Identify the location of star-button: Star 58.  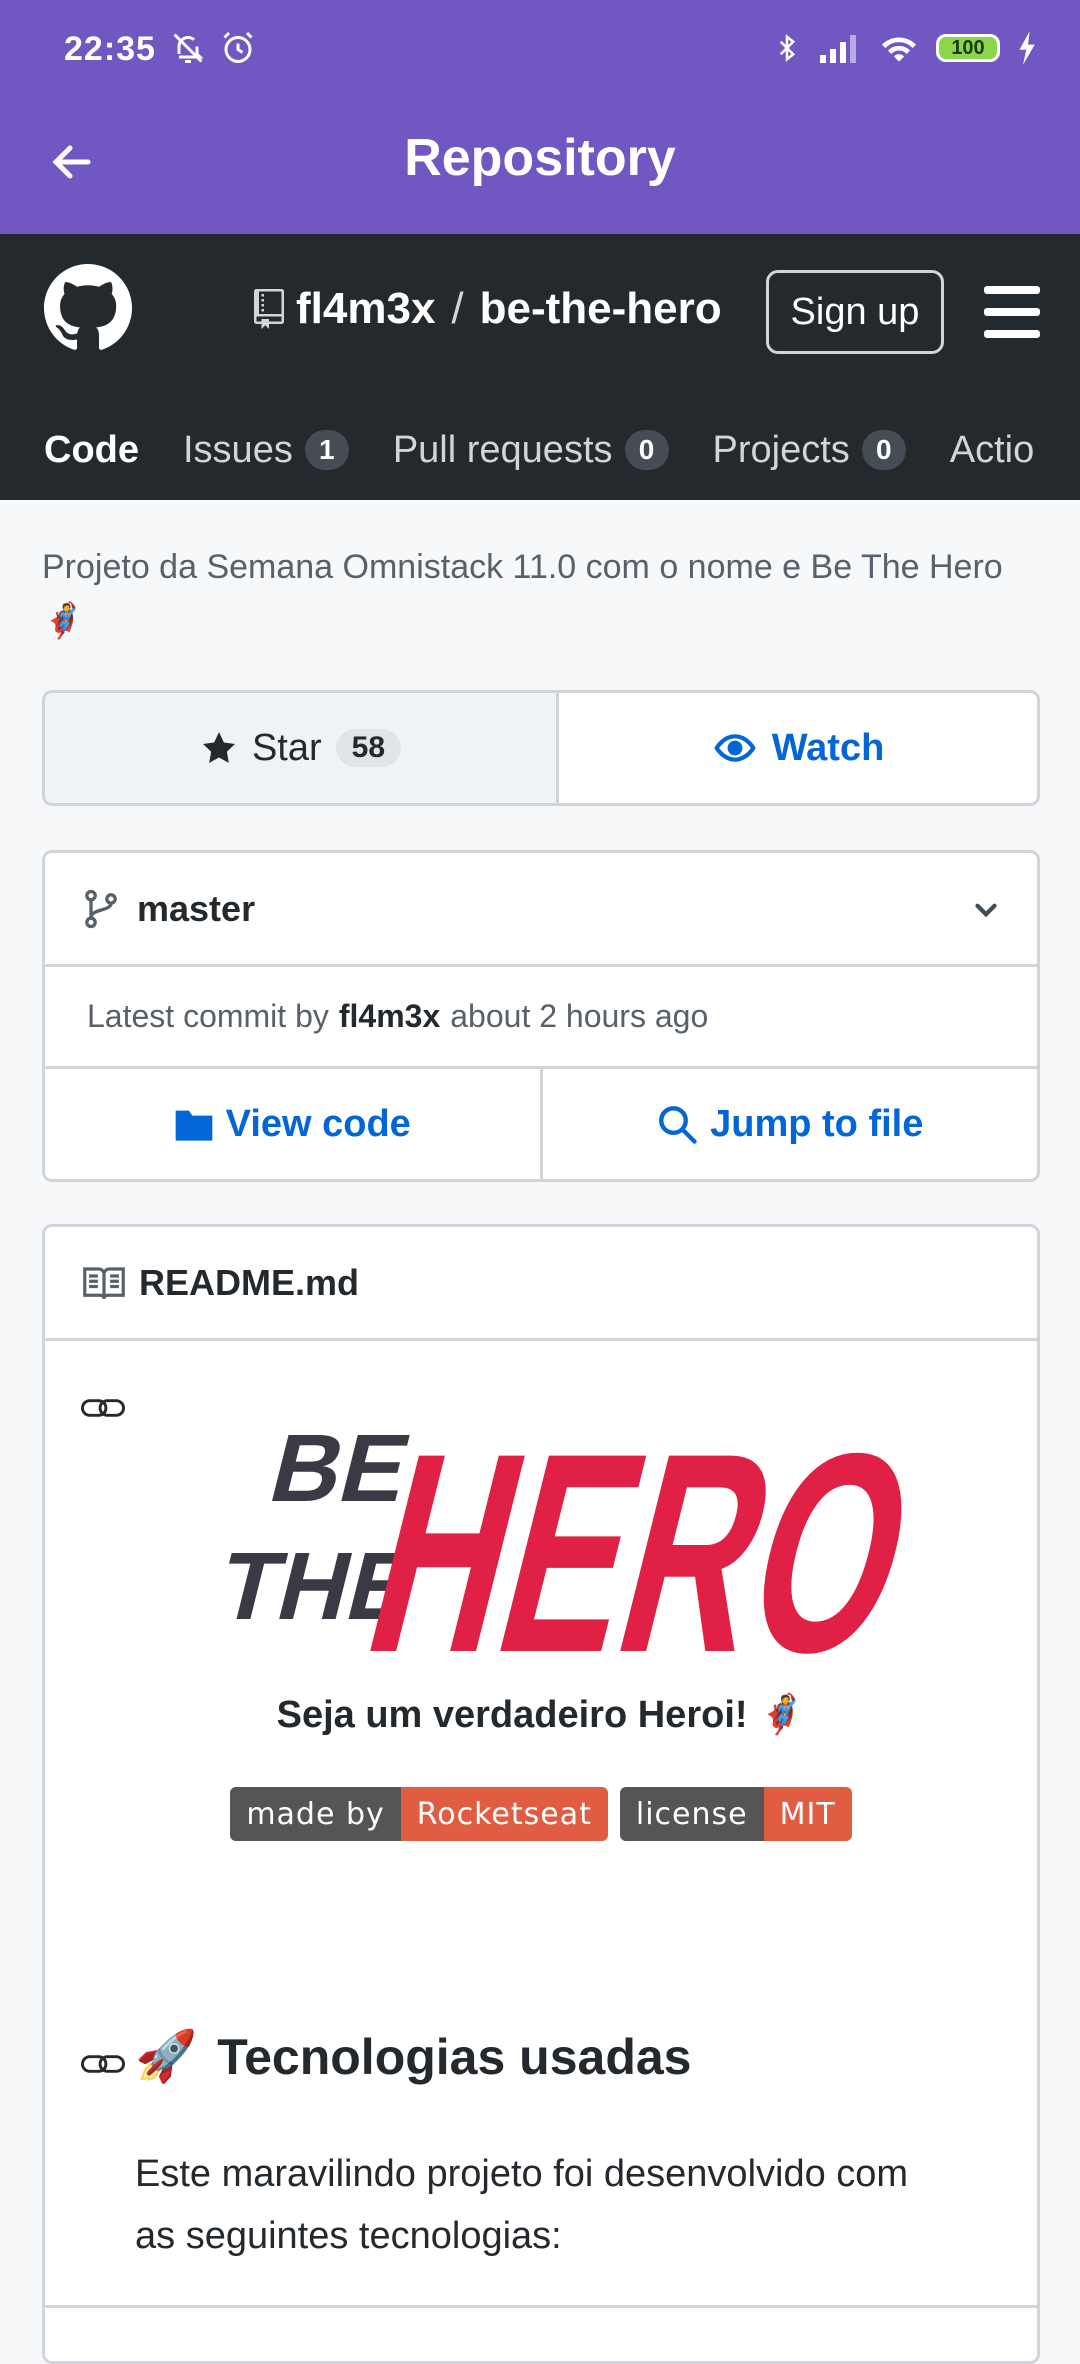
(302, 748).